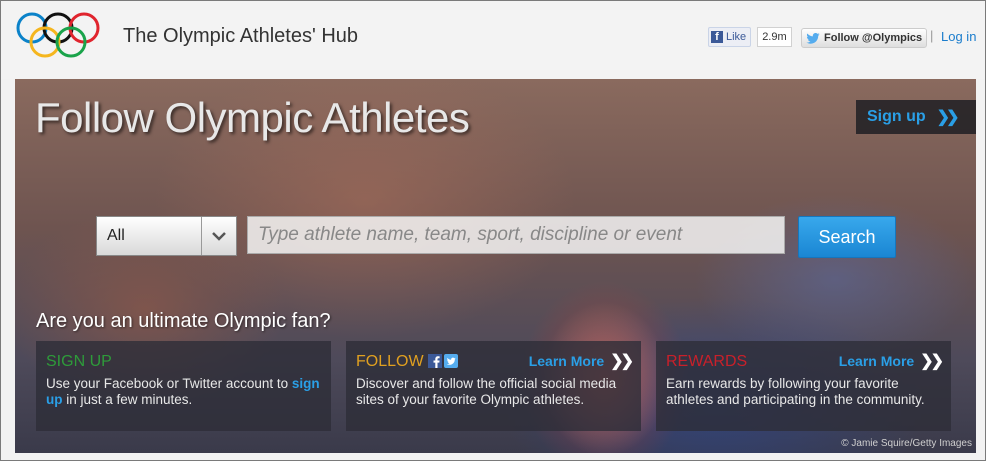  I want to click on olympic-rings-logo, so click(58, 35).